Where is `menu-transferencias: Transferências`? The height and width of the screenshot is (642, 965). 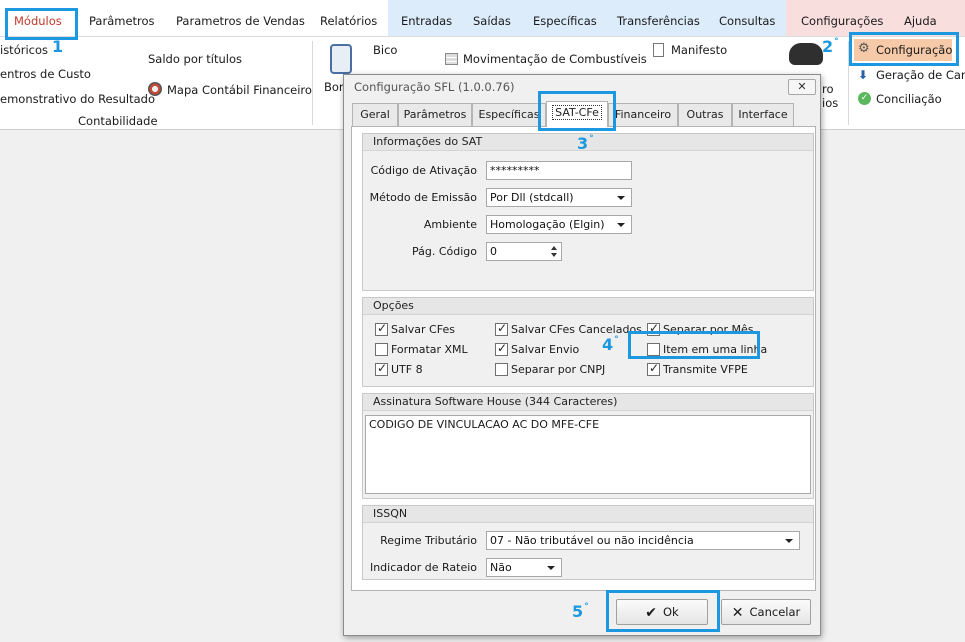
menu-transferencias: Transferências is located at coordinates (658, 21).